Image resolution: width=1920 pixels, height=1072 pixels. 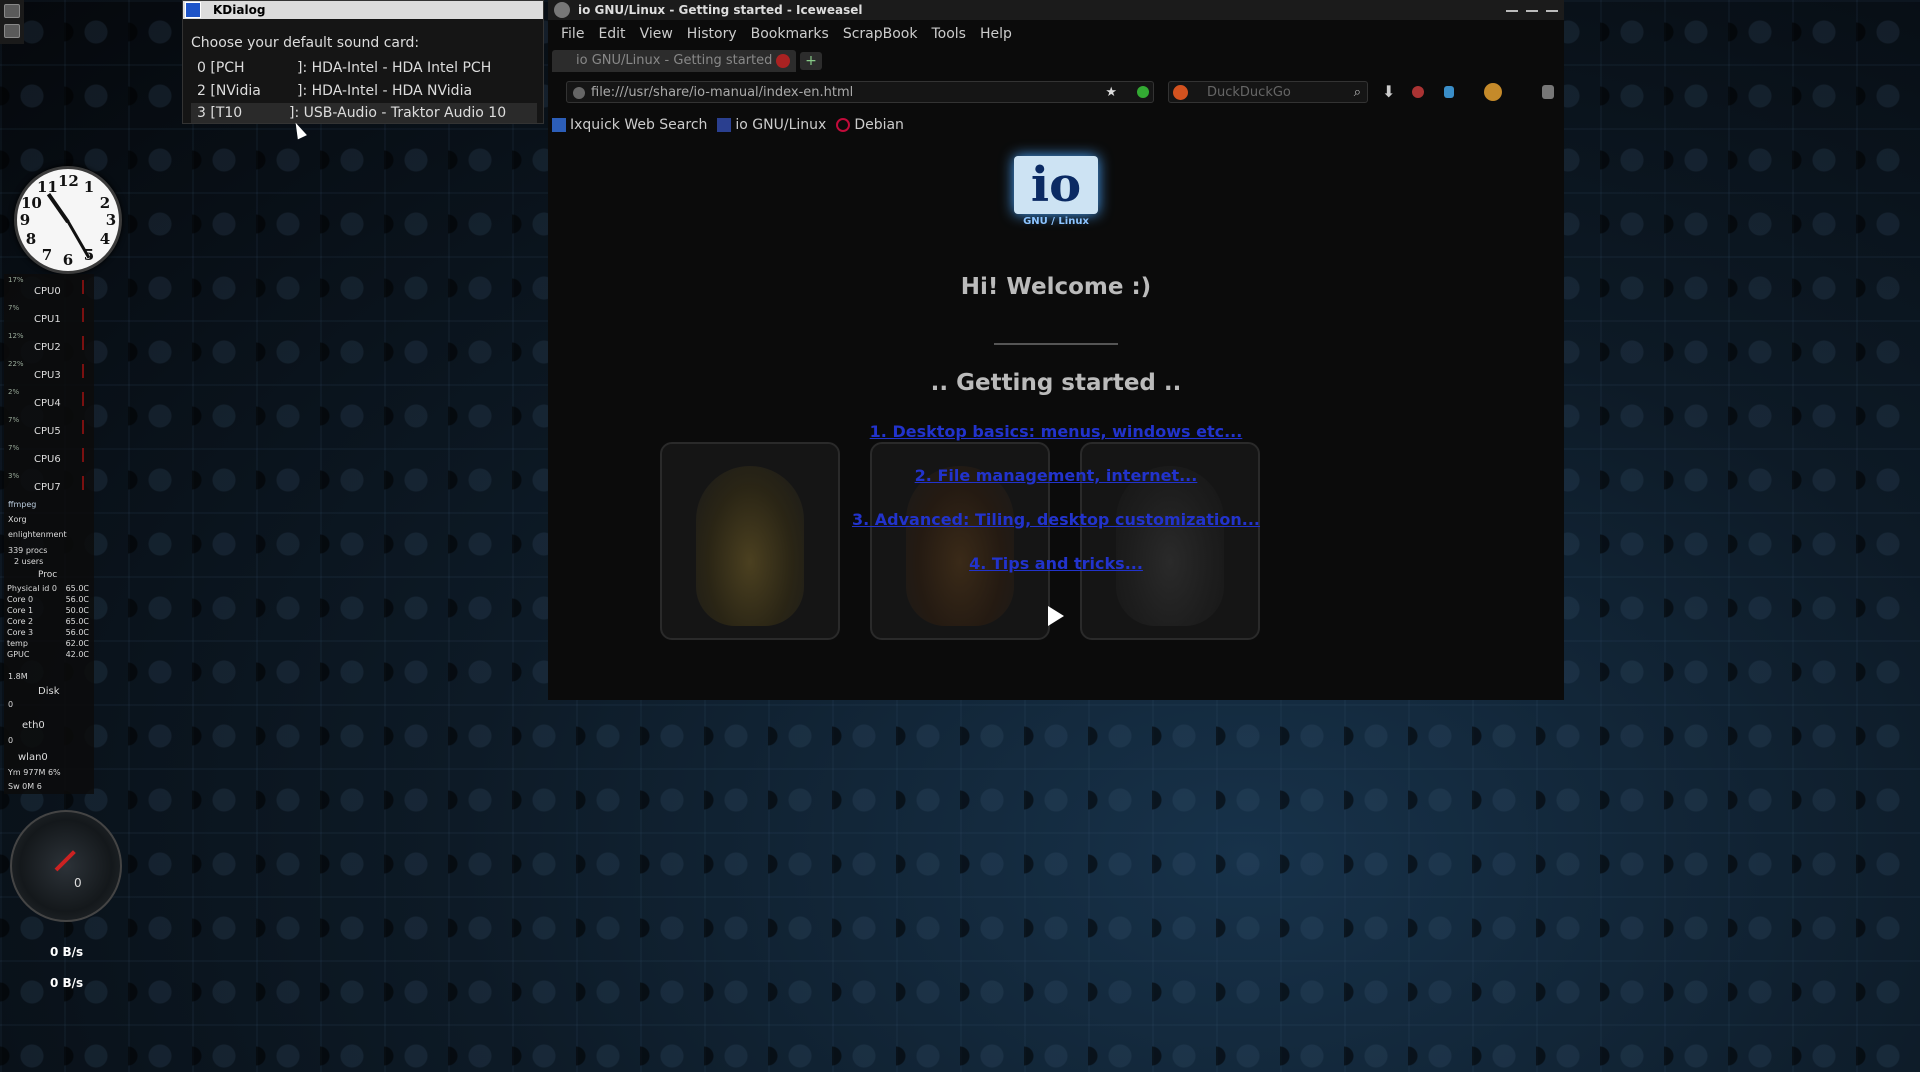 What do you see at coordinates (48, 599) in the screenshot?
I see `sensor-row: Core 0 56.0C` at bounding box center [48, 599].